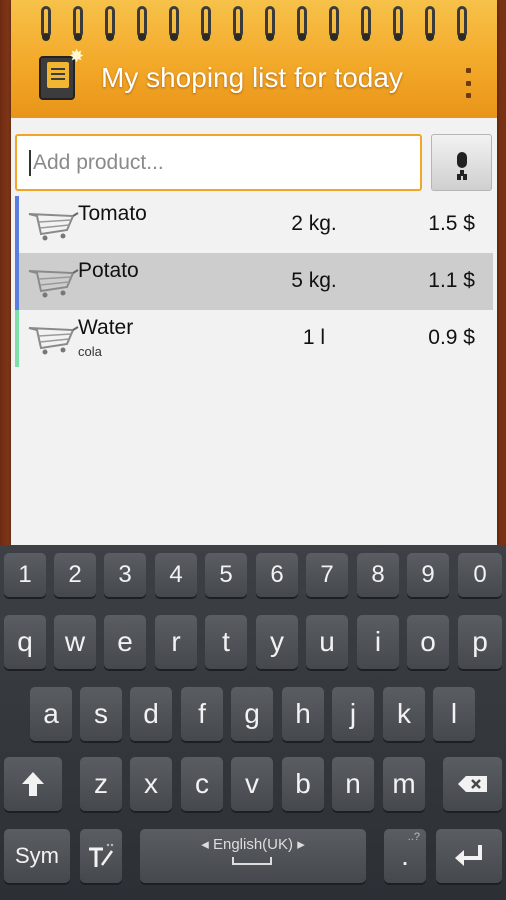 Image resolution: width=506 pixels, height=900 pixels. I want to click on shift-key, so click(33, 784).